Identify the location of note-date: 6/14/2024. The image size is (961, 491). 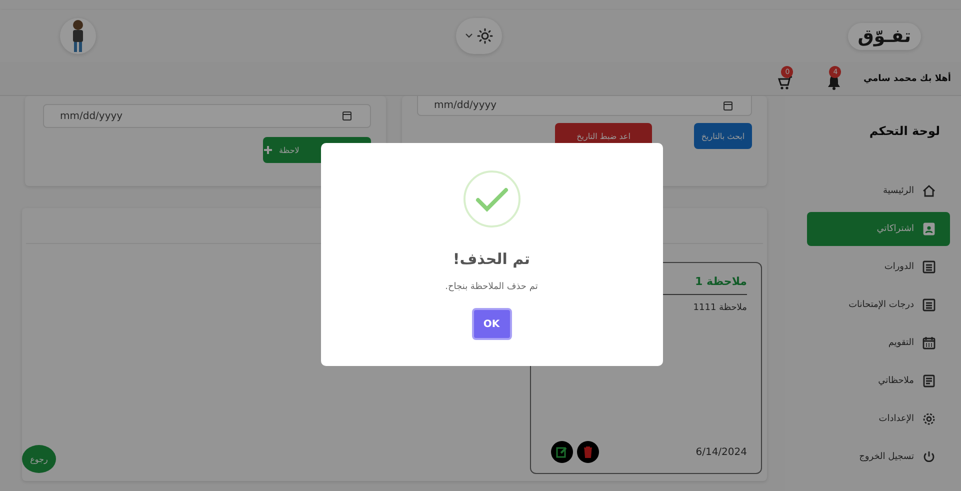
(721, 452).